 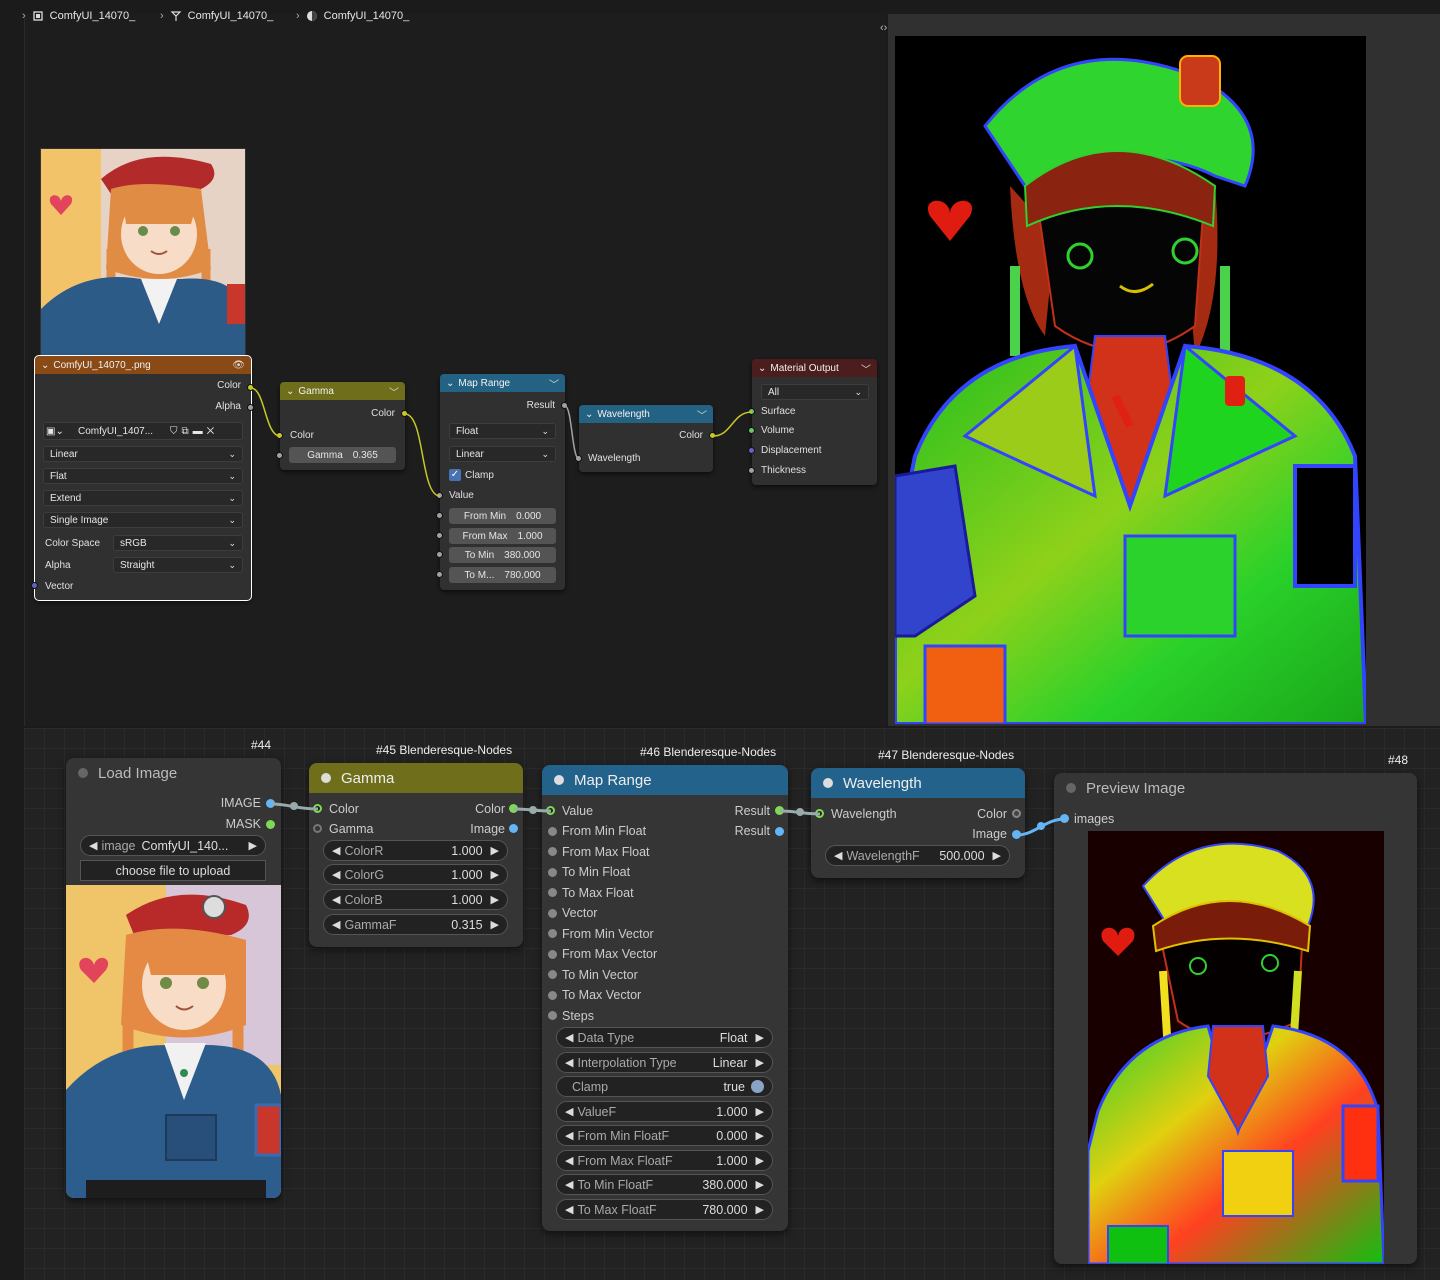 I want to click on colorr-widget: ◀ ColorR 1.000 ▶, so click(x=415, y=850).